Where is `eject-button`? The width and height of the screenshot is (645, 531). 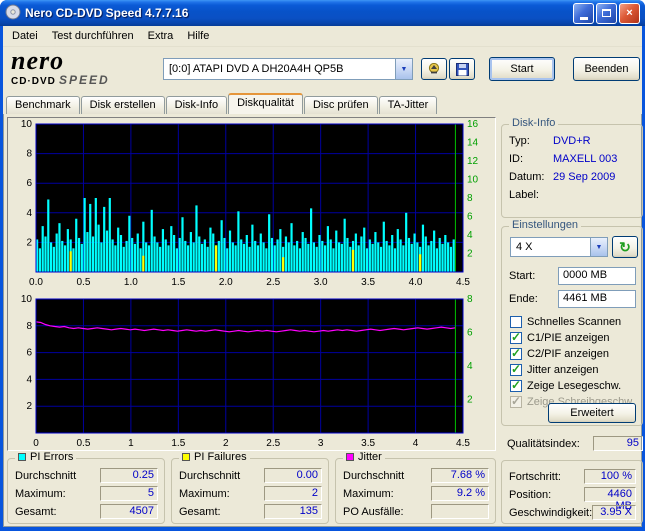 eject-button is located at coordinates (434, 69).